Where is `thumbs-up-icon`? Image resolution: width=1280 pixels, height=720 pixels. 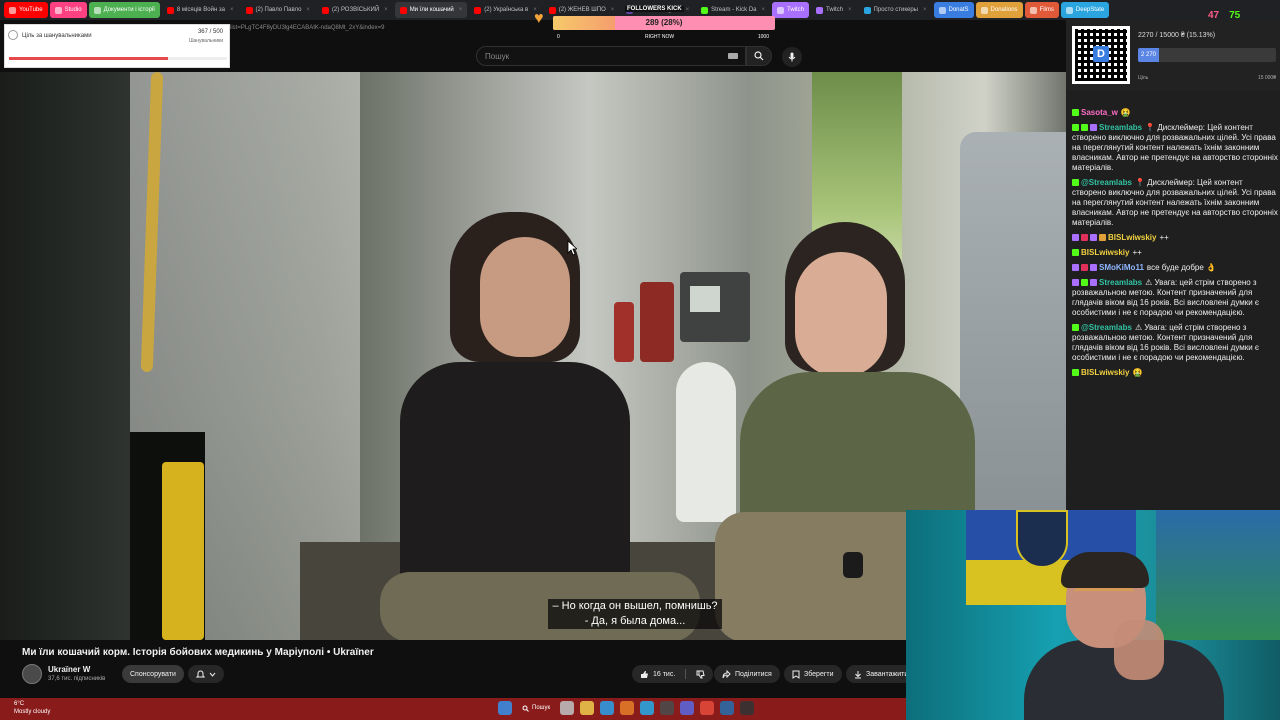
thumbs-up-icon is located at coordinates (644, 674).